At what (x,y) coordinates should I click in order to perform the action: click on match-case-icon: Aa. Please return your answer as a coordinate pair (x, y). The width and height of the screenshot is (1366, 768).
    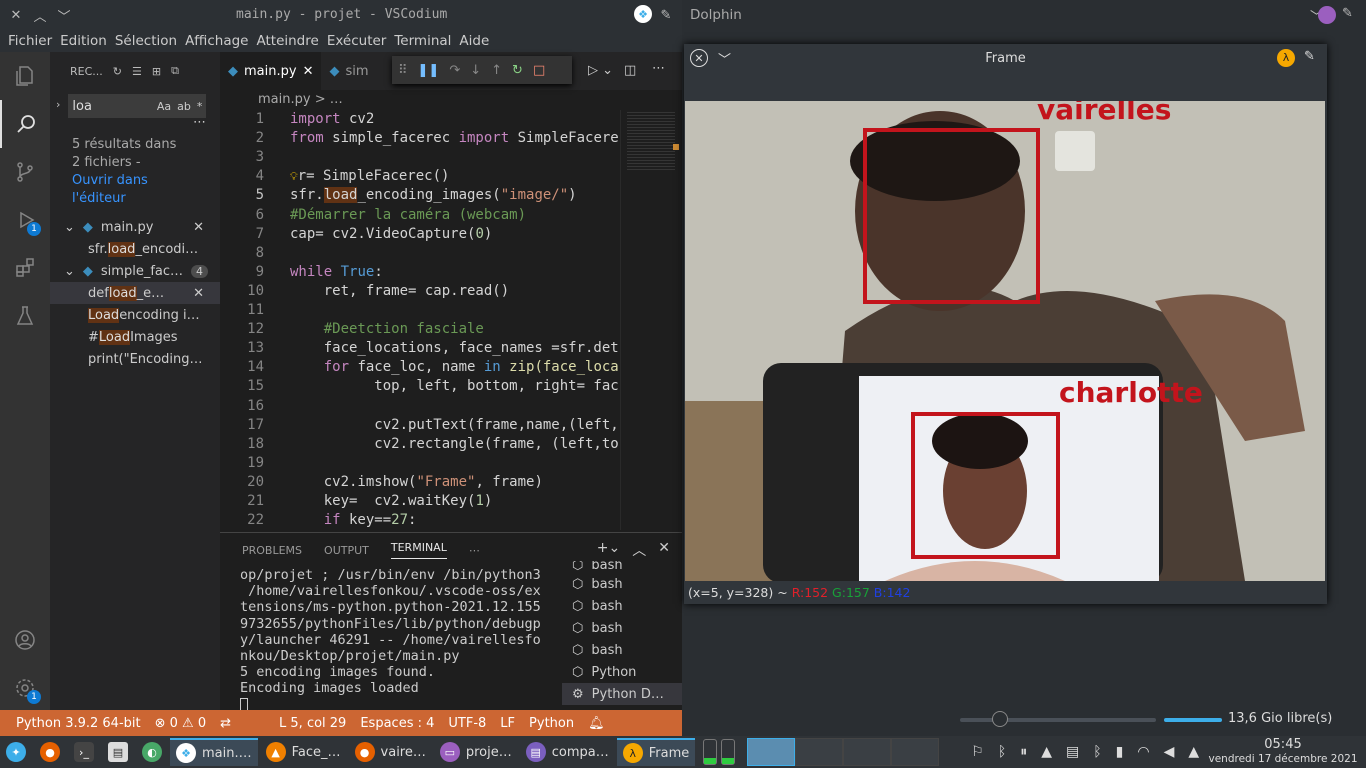
    Looking at the image, I should click on (164, 106).